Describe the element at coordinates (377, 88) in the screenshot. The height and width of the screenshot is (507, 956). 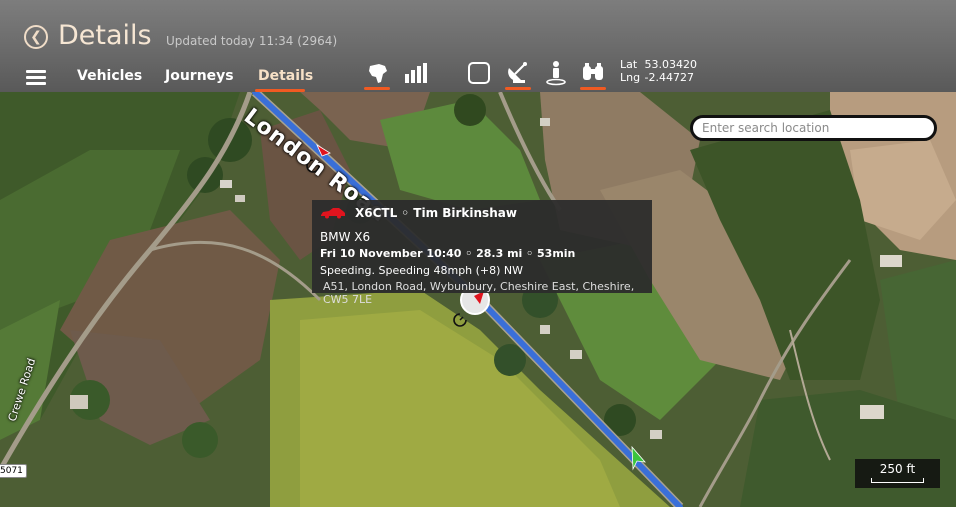
I see `active-tool-indicator-map` at that location.